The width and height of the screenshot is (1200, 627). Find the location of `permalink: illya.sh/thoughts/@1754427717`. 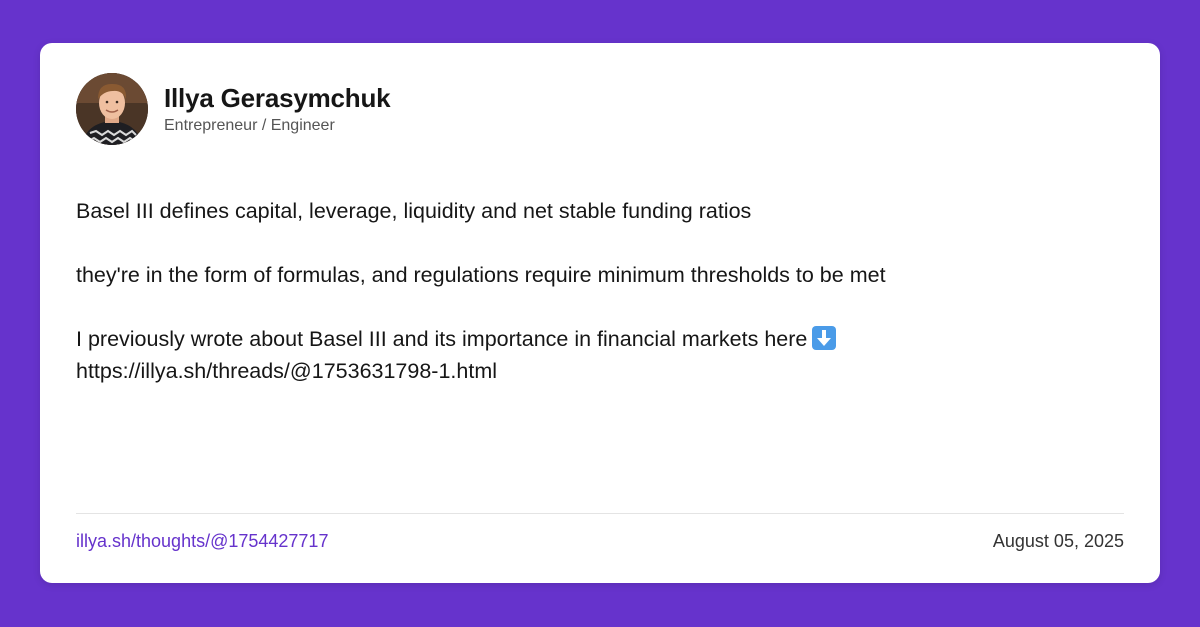

permalink: illya.sh/thoughts/@1754427717 is located at coordinates (202, 541).